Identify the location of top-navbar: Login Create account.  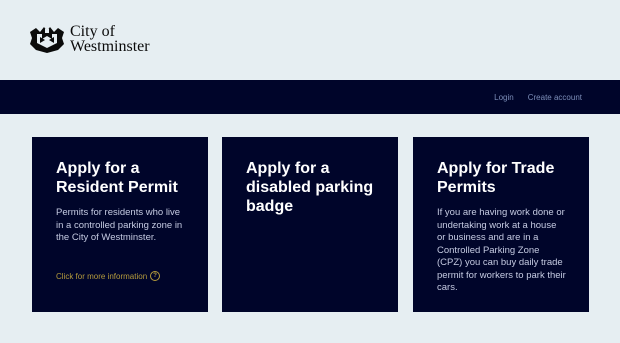
(310, 97).